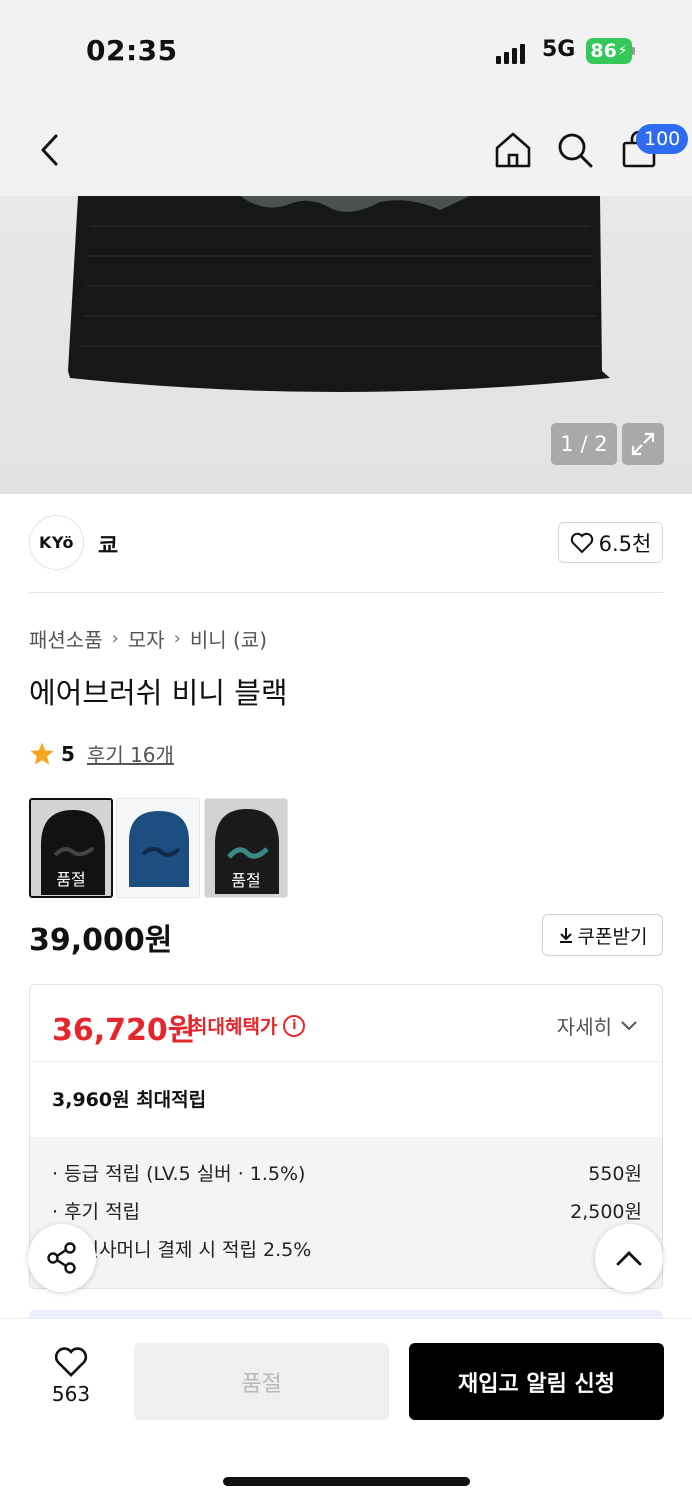 The height and width of the screenshot is (1500, 692). I want to click on chevron-down-icon, so click(629, 1025).